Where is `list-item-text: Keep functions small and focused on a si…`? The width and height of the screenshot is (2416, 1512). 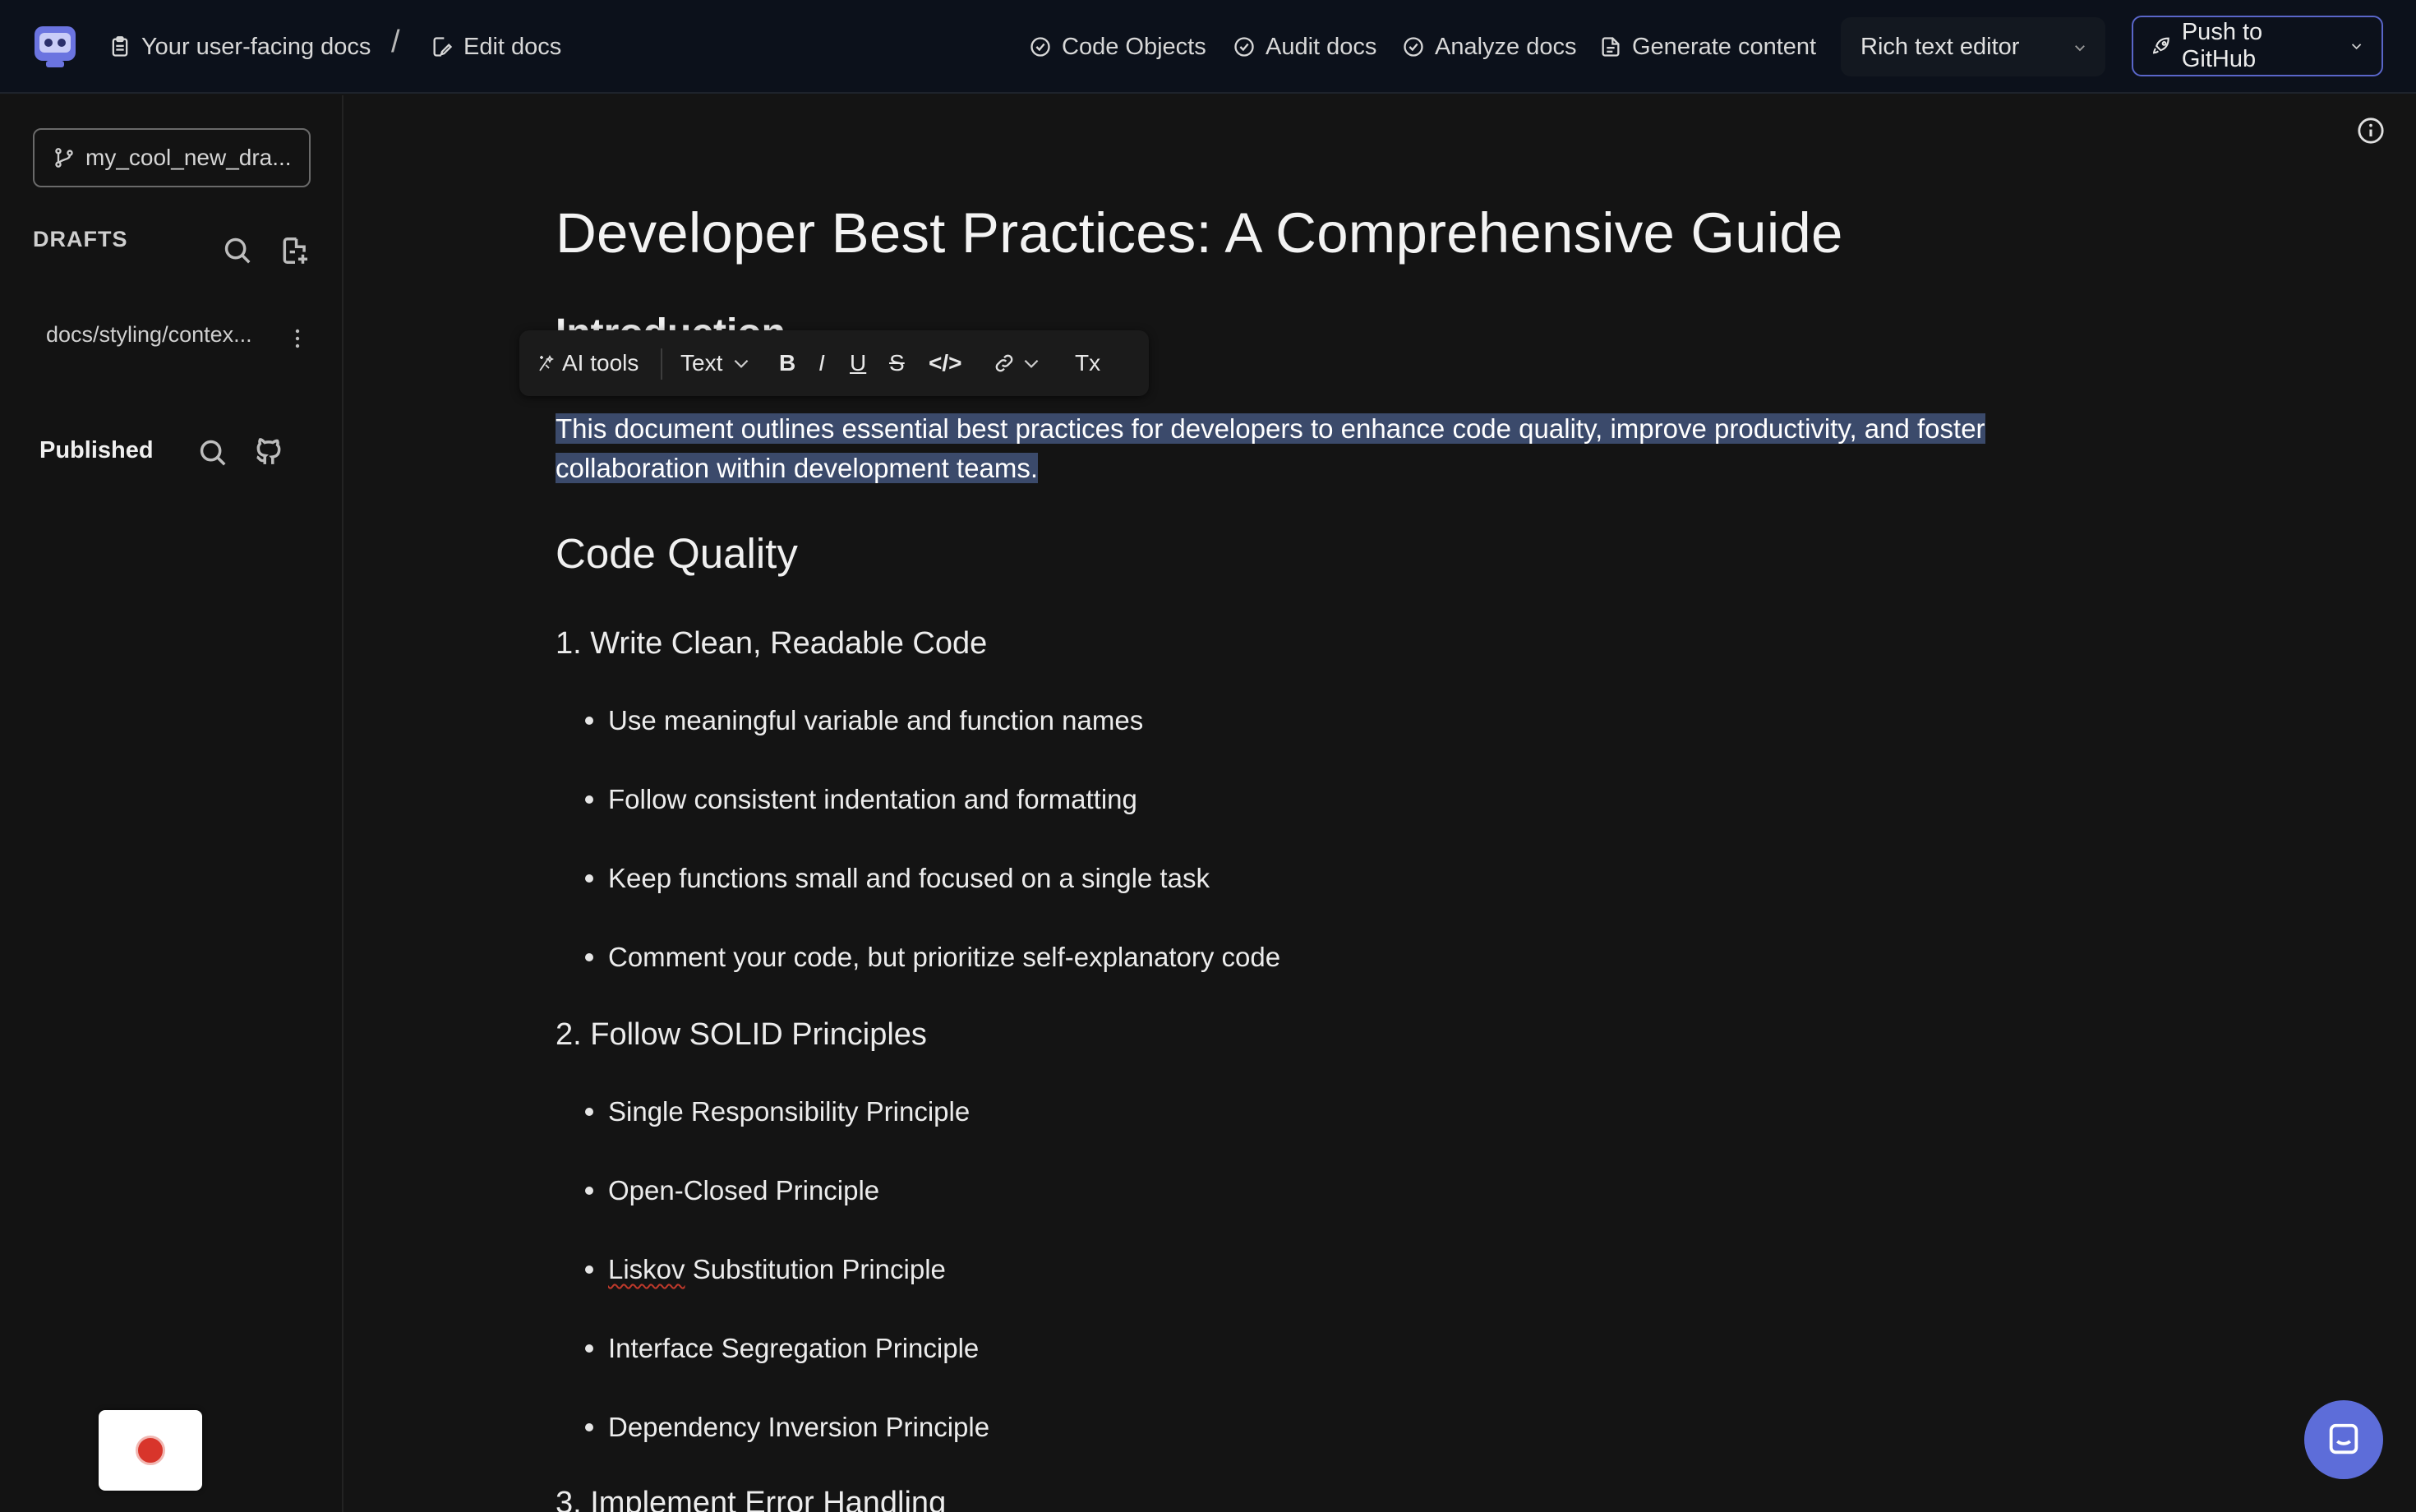 list-item-text: Keep functions small and focused on a si… is located at coordinates (909, 878).